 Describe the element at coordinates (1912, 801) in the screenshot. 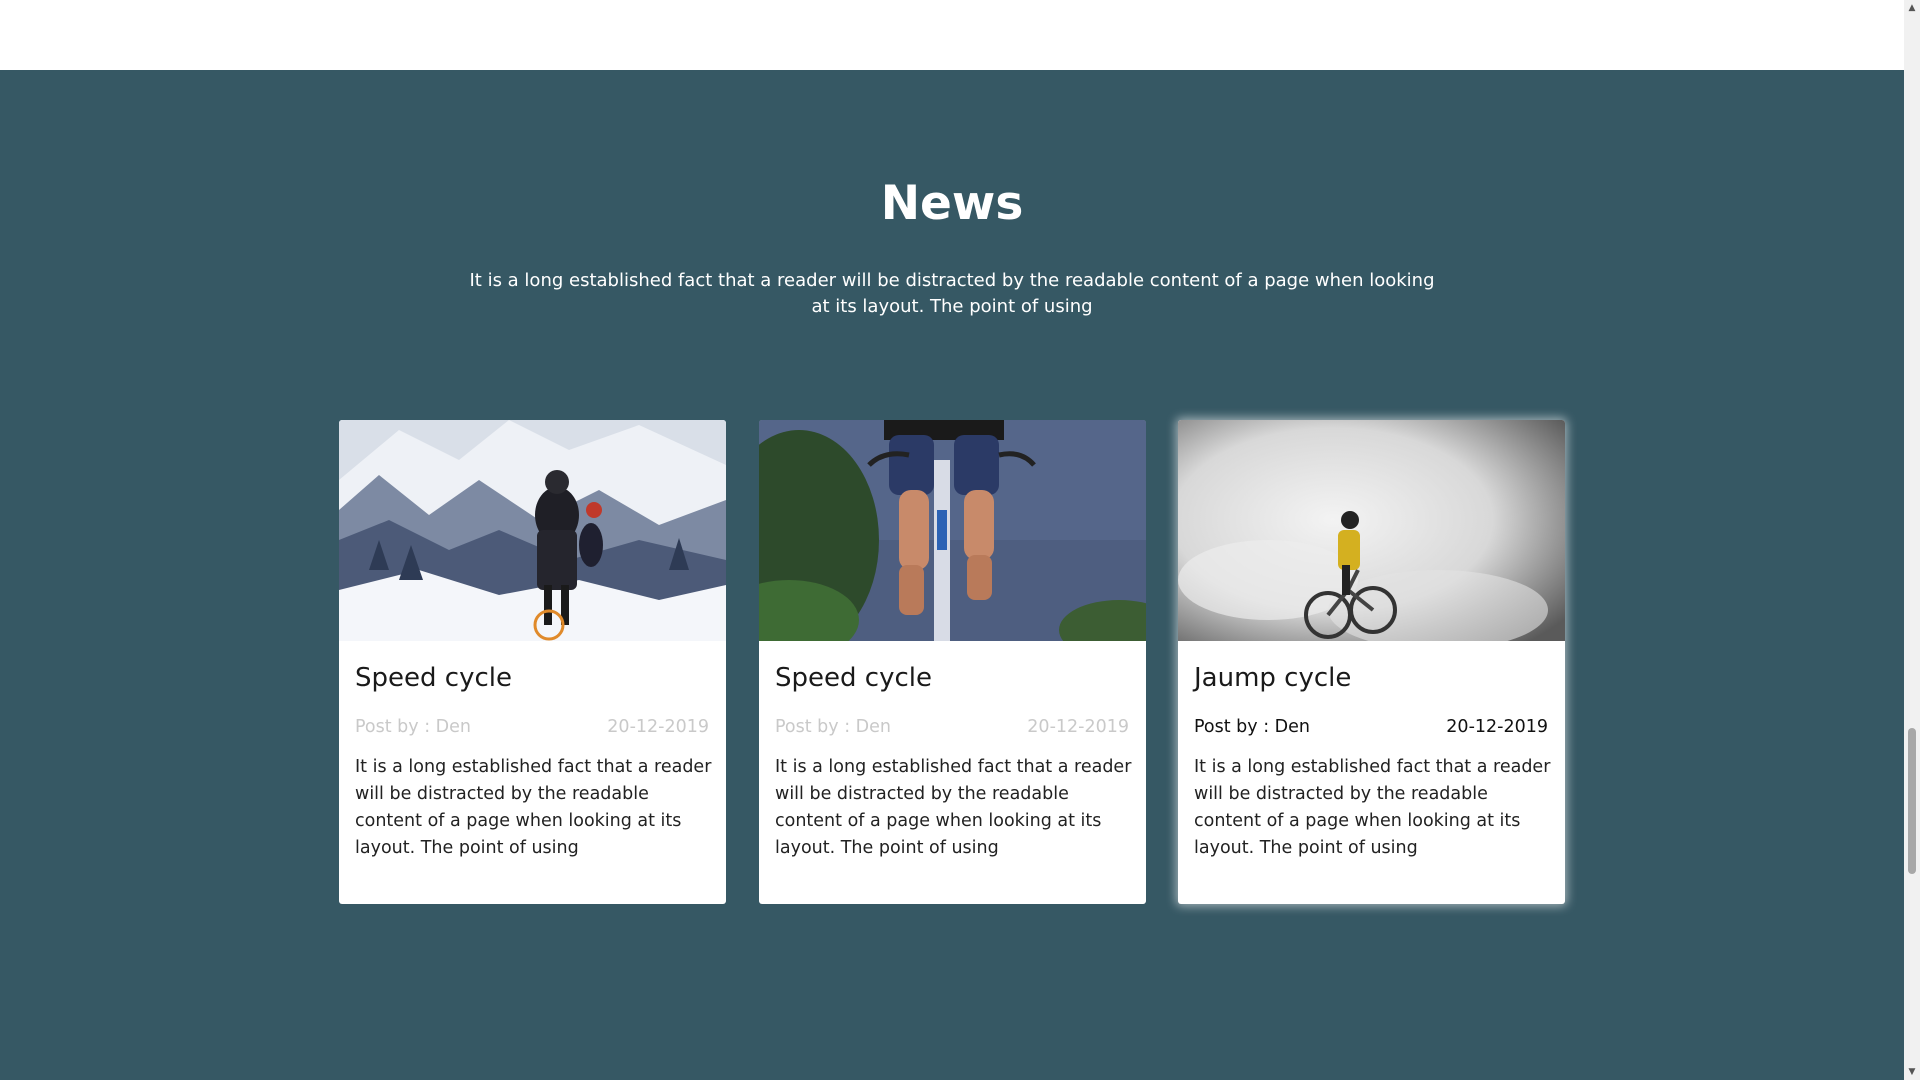

I see `scroll-thumb` at that location.